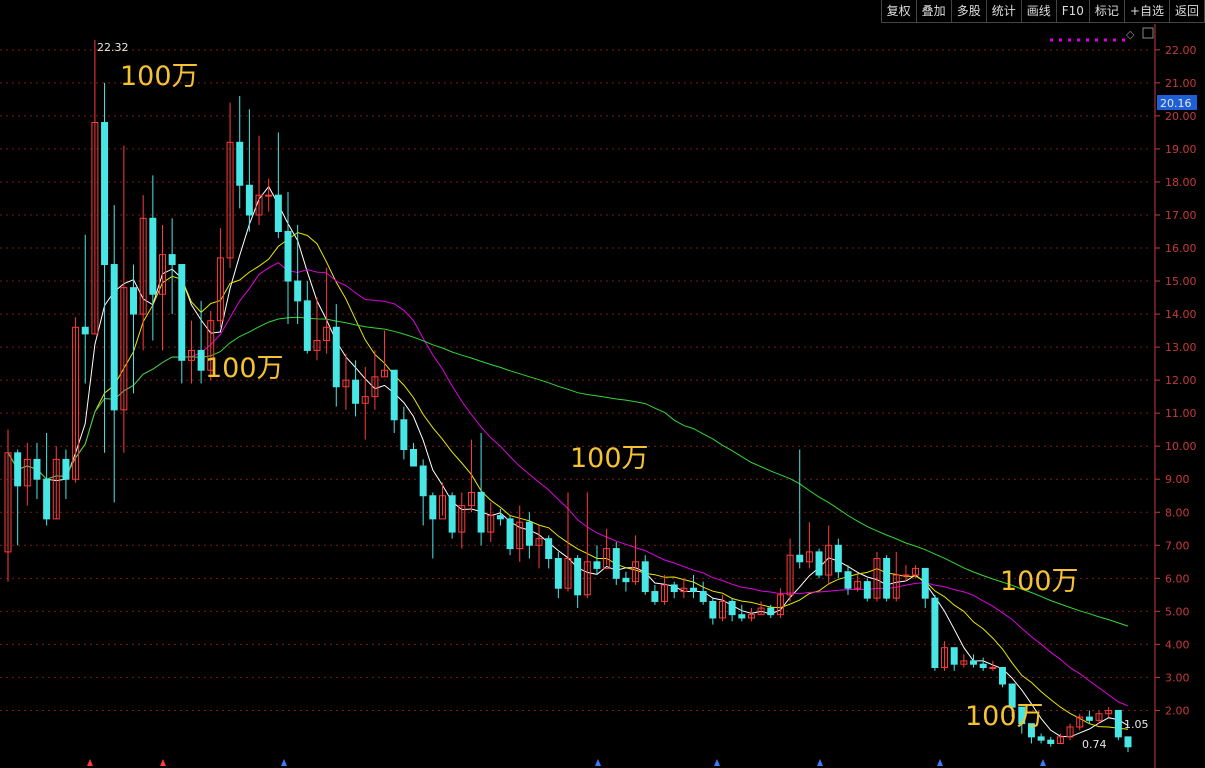 The image size is (1205, 768). What do you see at coordinates (566, 762) in the screenshot?
I see `bottom-markers` at bounding box center [566, 762].